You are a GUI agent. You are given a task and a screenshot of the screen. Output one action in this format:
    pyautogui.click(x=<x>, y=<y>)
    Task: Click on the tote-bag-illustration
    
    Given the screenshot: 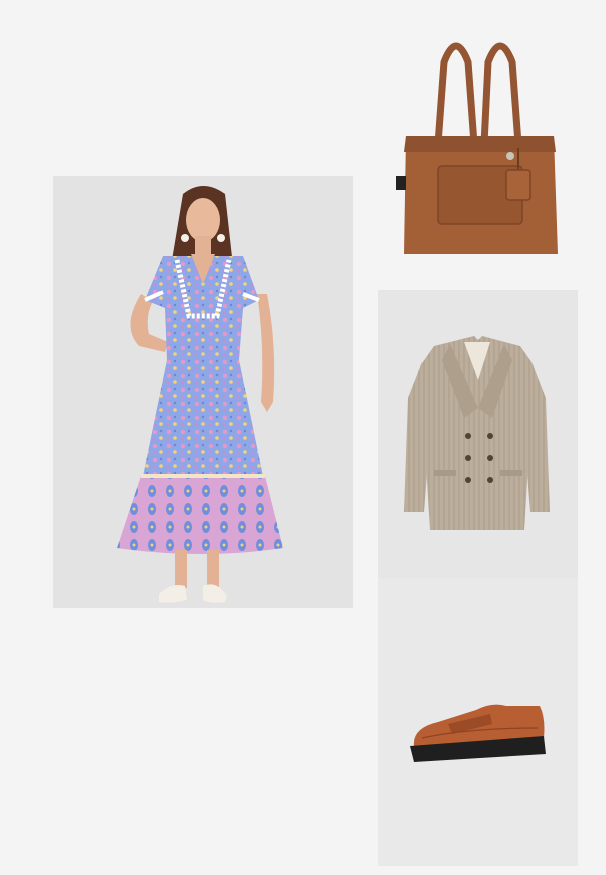 What is the action you would take?
    pyautogui.click(x=477, y=148)
    